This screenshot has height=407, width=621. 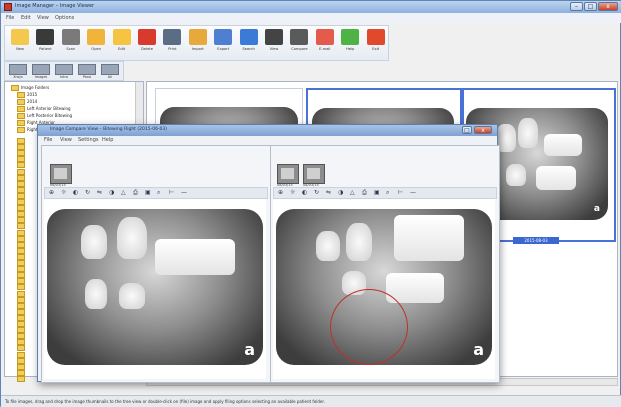 What do you see at coordinates (30, 88) in the screenshot?
I see `tree-root: Image Folders` at bounding box center [30, 88].